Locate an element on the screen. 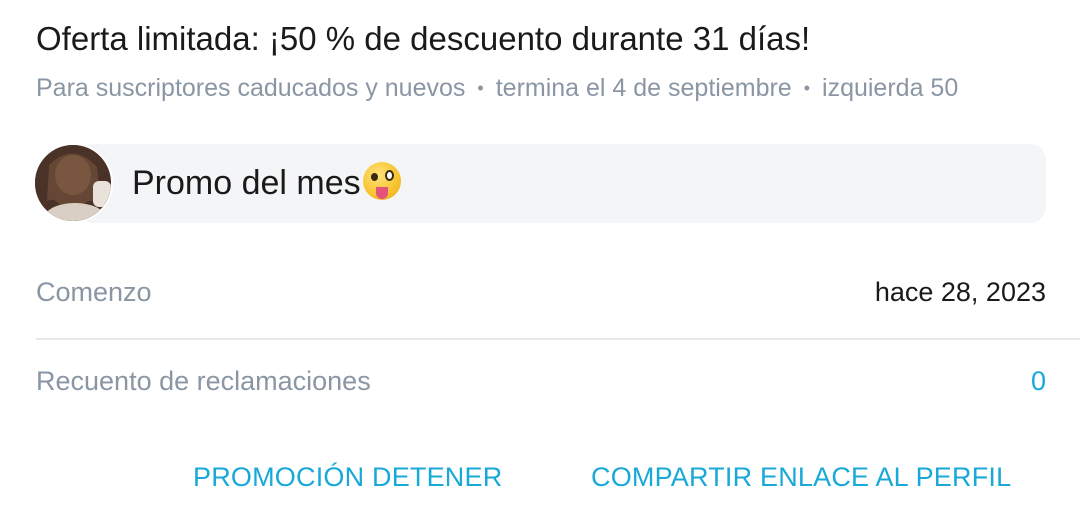  offer-remaining: izquierda 50 is located at coordinates (890, 88).